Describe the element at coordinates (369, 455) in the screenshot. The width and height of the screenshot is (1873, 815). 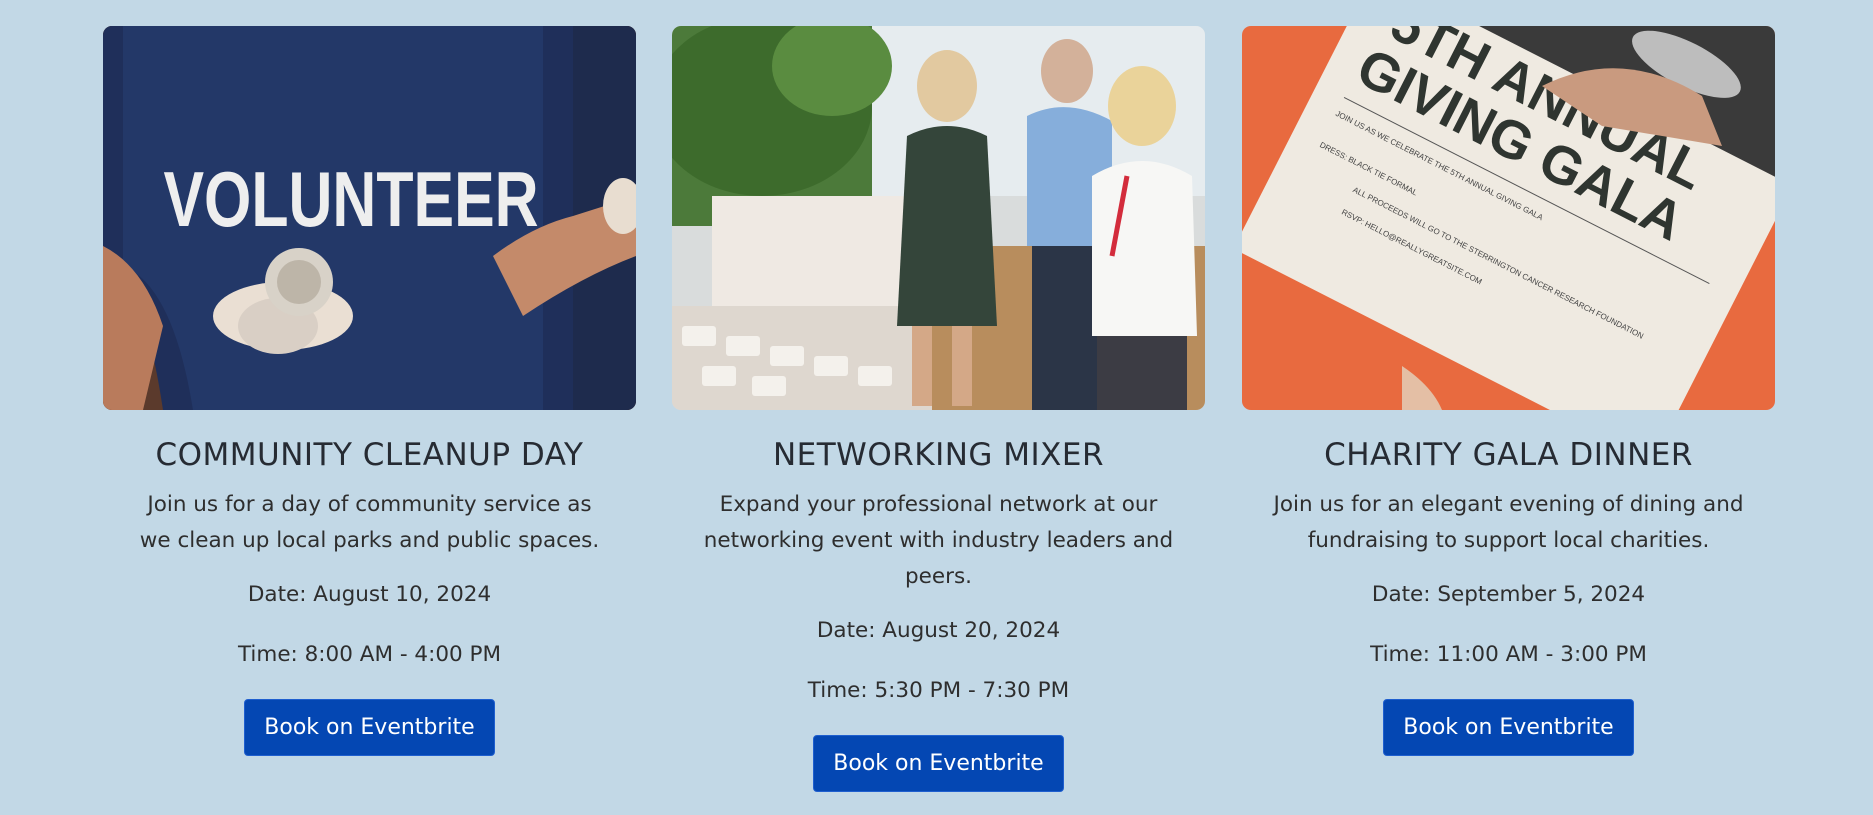
I see `event-title: COMMUNITY CLEANUP DAY` at that location.